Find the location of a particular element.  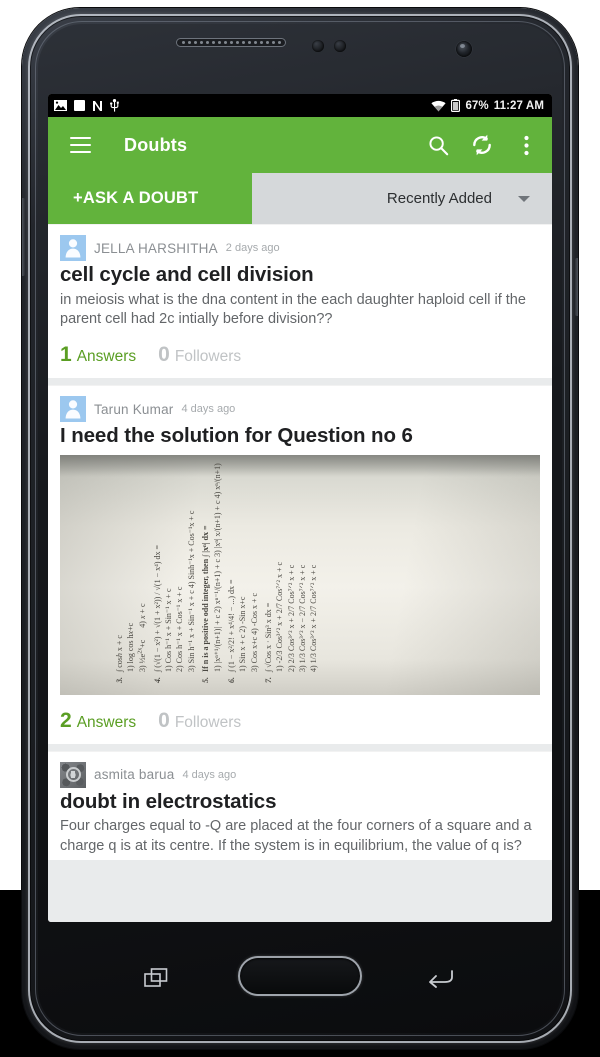

doubt-title: cell cycle and cell division is located at coordinates (300, 275).